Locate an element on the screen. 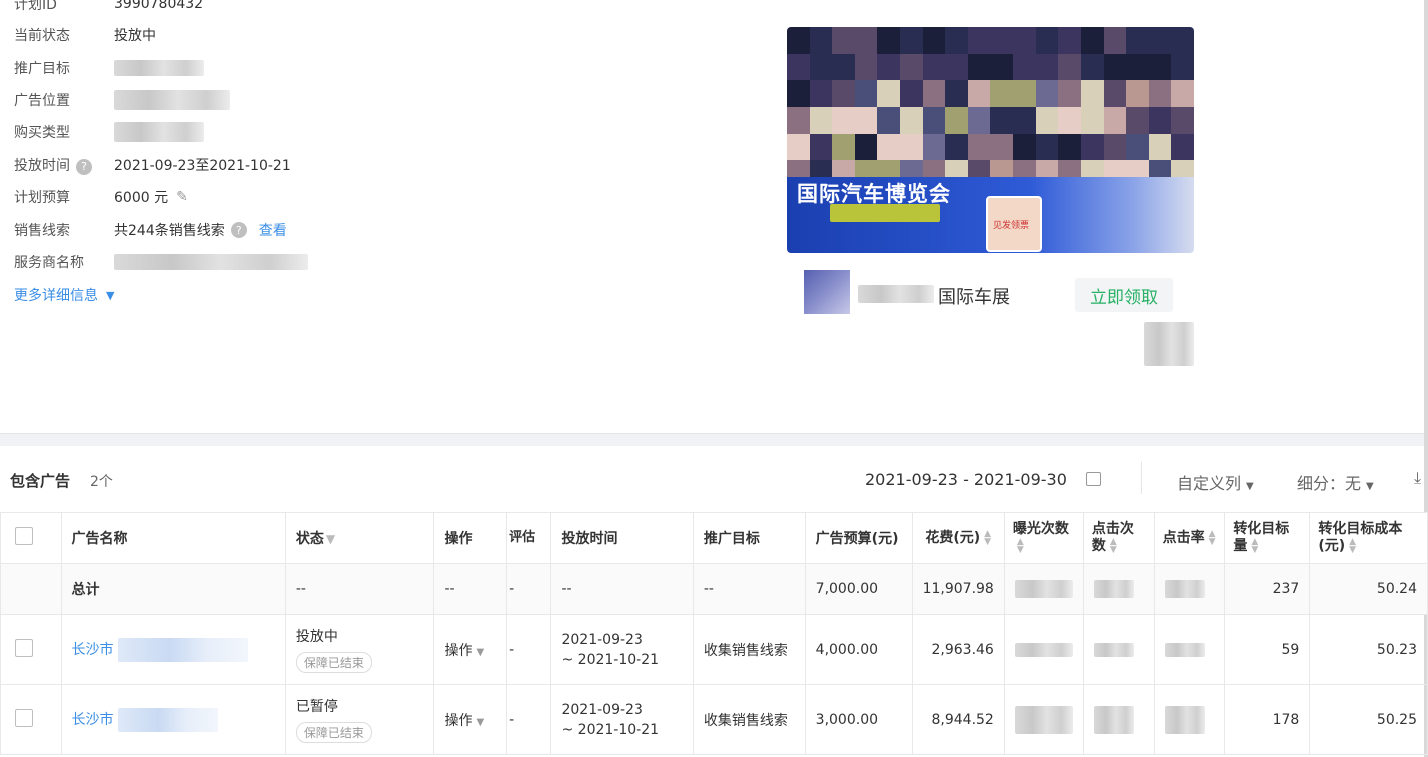  cell: 2,963.46 is located at coordinates (958, 649).